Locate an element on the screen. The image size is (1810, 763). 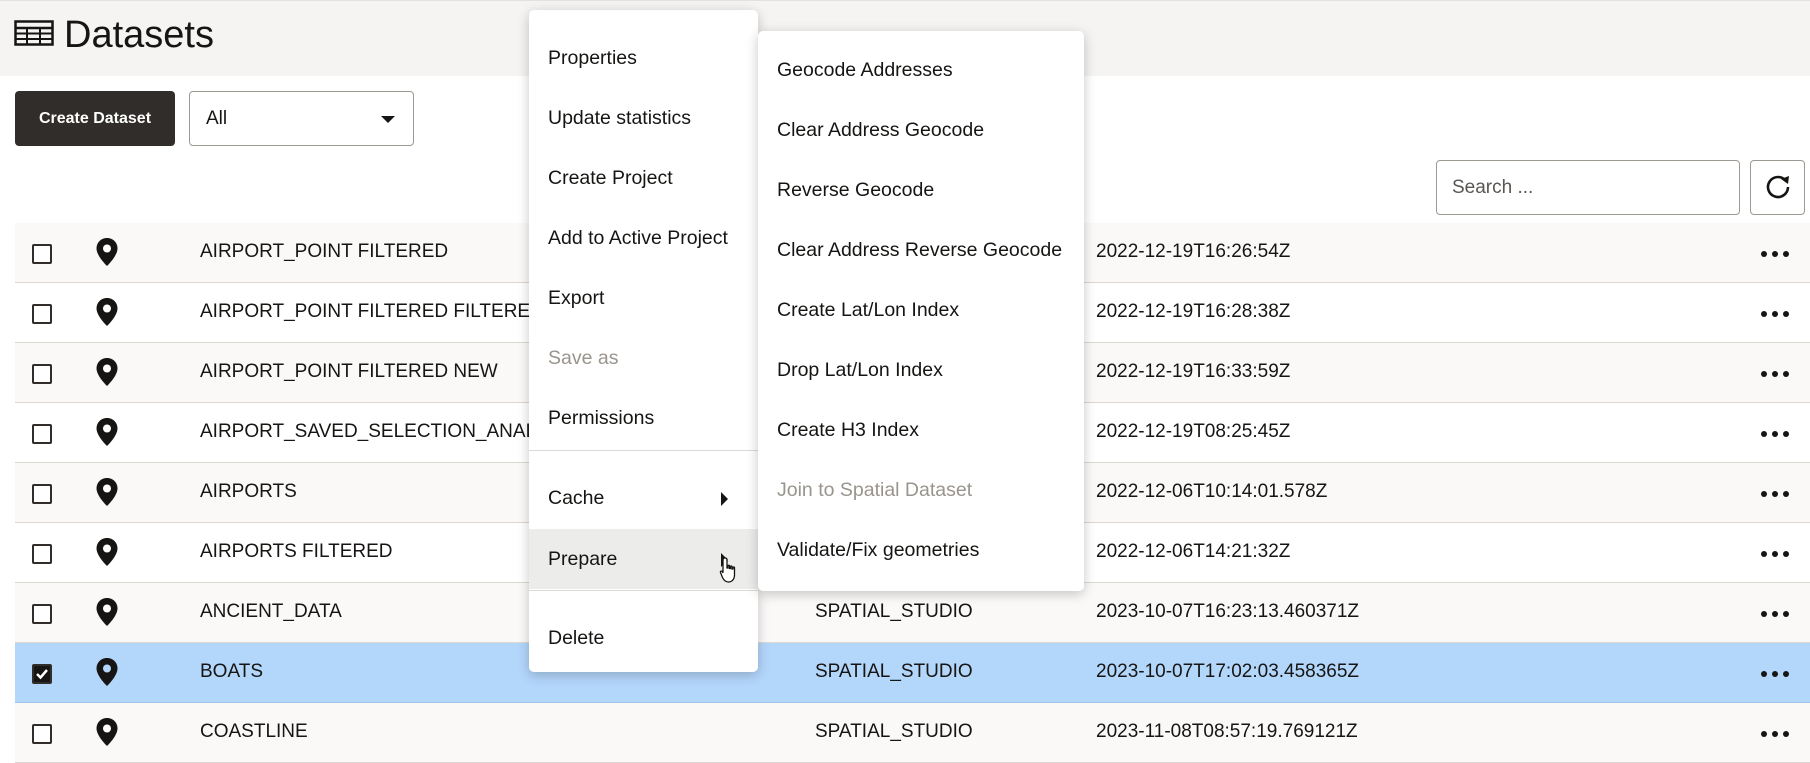
menu-item-delete: Delete is located at coordinates (643, 638).